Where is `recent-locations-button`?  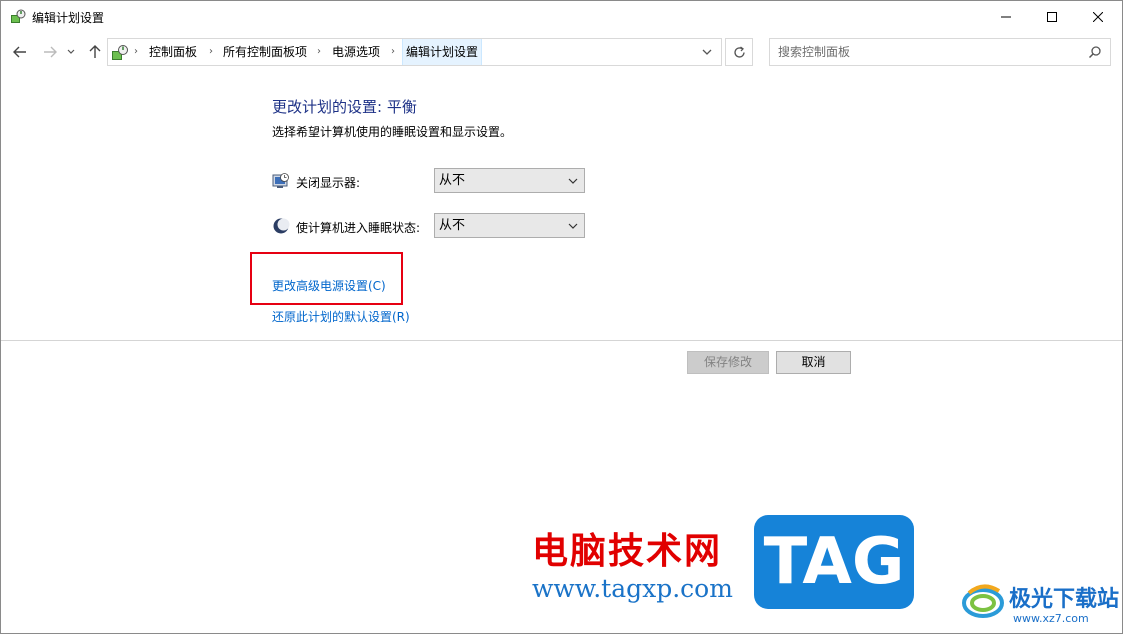
recent-locations-button is located at coordinates (71, 52).